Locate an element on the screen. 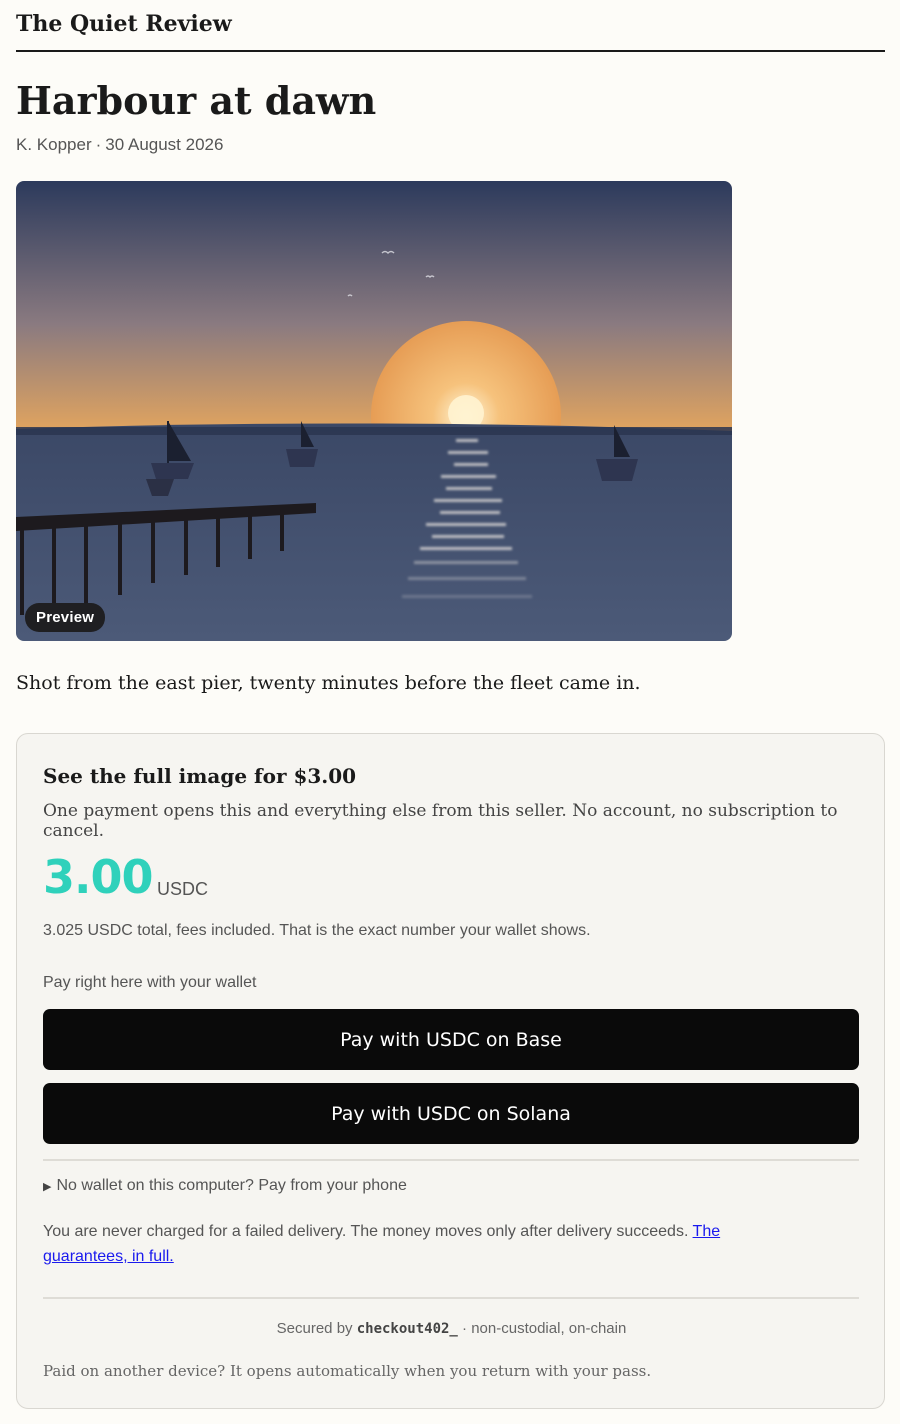 The width and height of the screenshot is (900, 1424). pay-base-button: Pay with USDC on Base is located at coordinates (451, 1039).